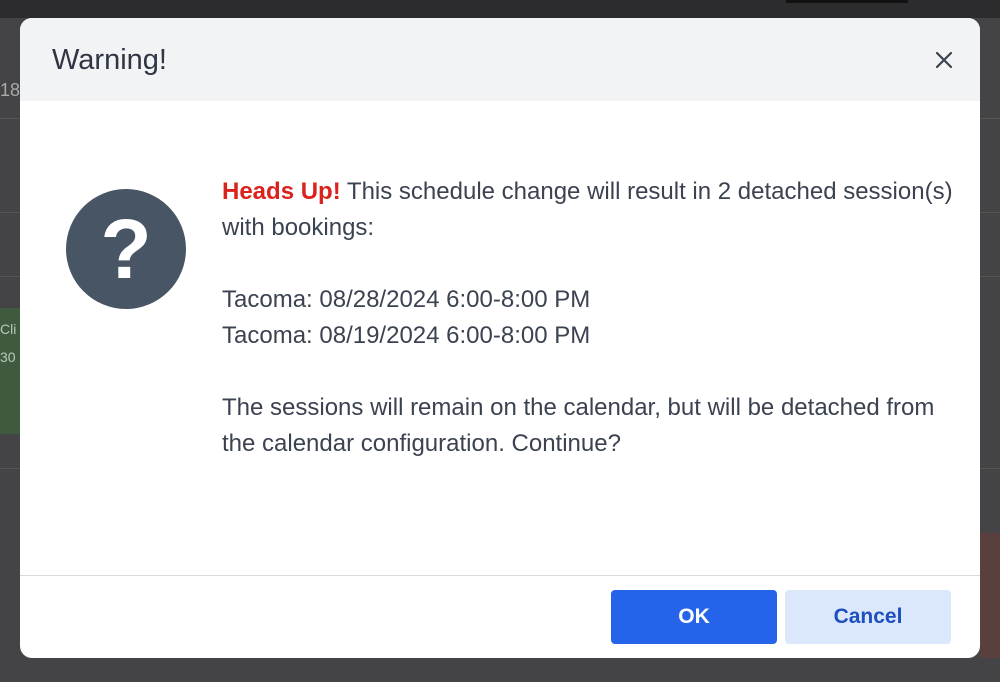 The width and height of the screenshot is (1000, 682). I want to click on question-mark-glyph: ?, so click(126, 249).